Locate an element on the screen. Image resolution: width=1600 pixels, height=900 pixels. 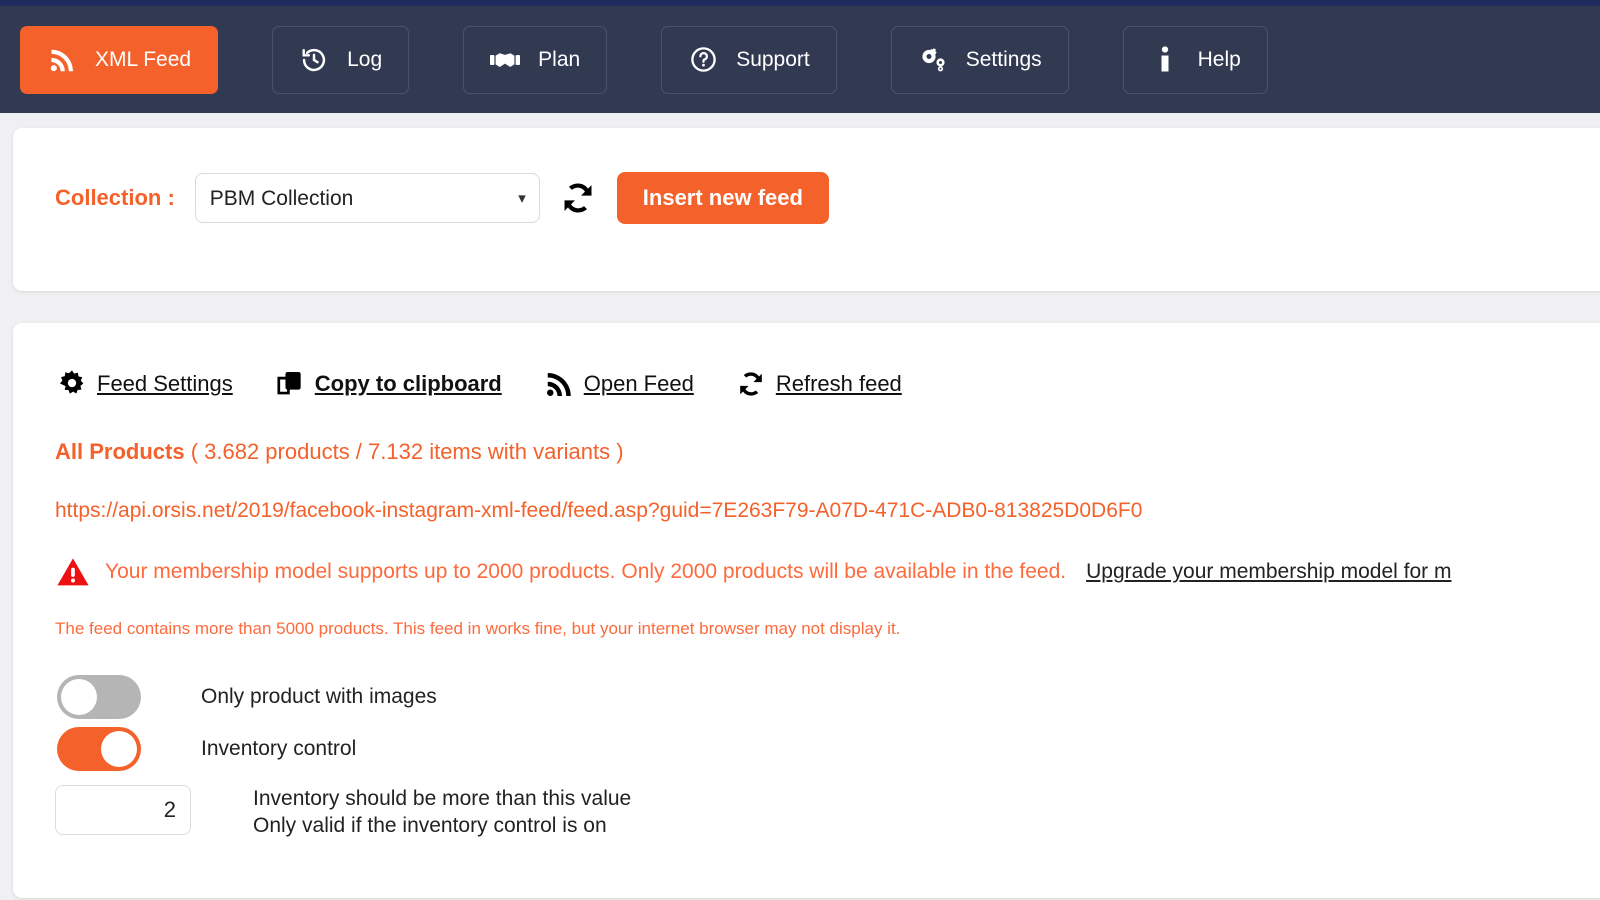
products-title: All Products is located at coordinates (120, 451).